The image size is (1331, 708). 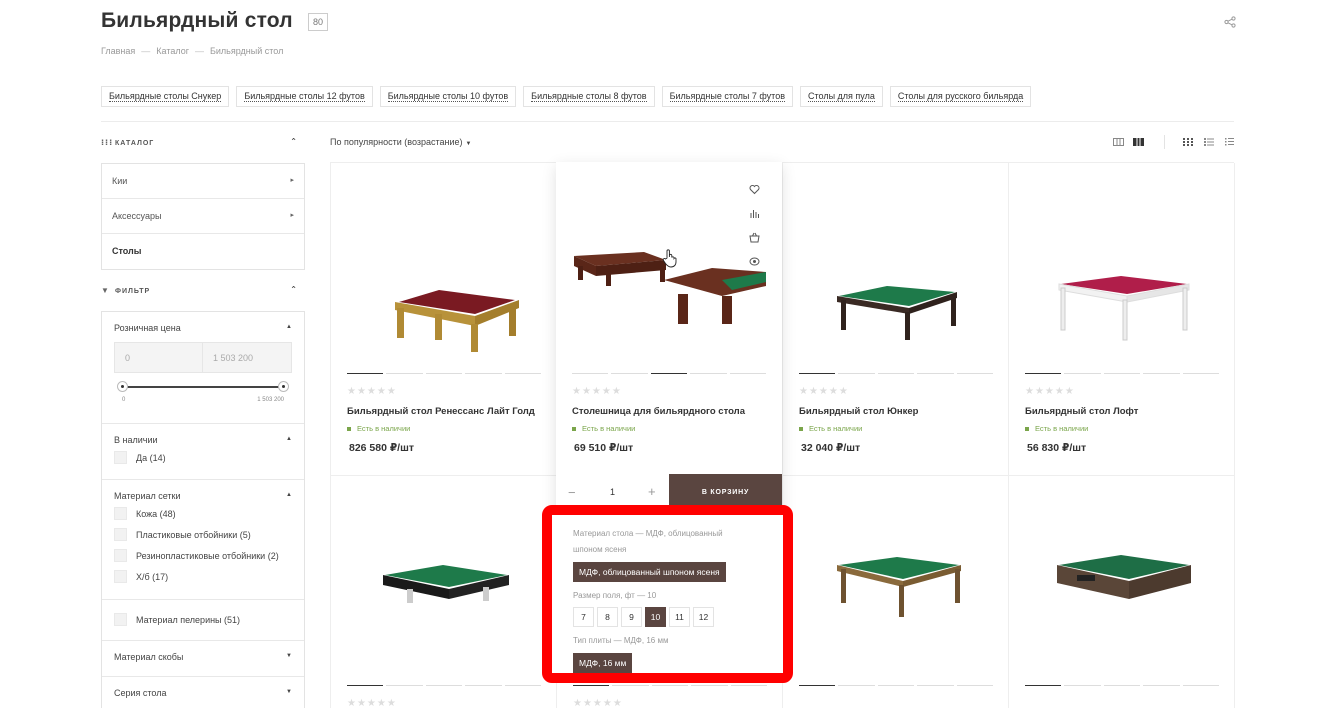 I want to click on product-name: Бильярдный стол Лофт, so click(x=1081, y=411).